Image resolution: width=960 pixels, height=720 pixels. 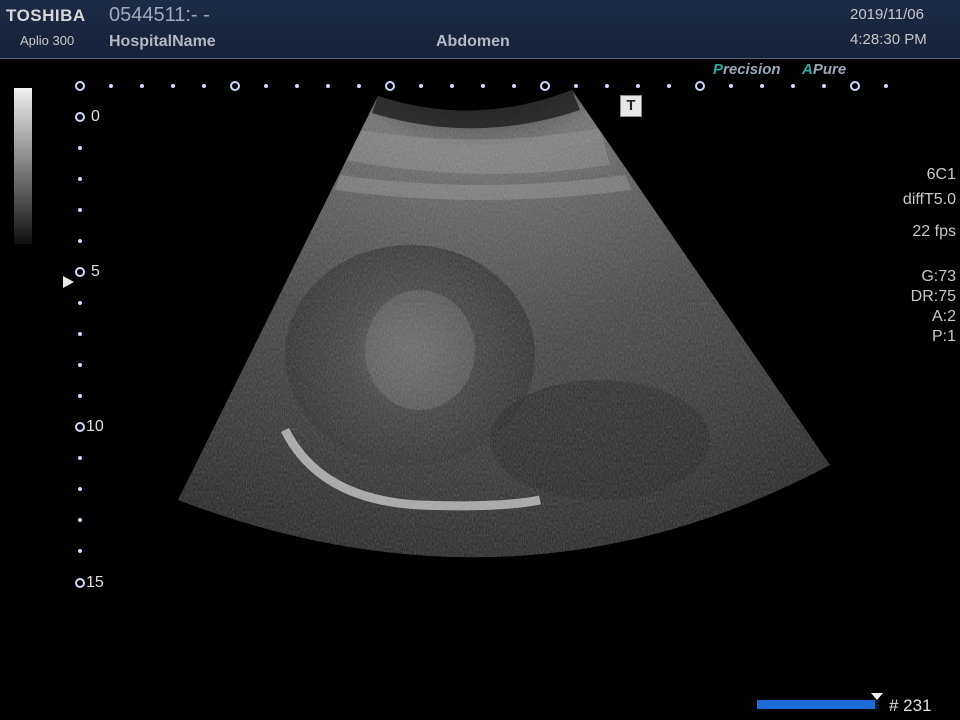 I want to click on cine-progress-bar, so click(x=818, y=704).